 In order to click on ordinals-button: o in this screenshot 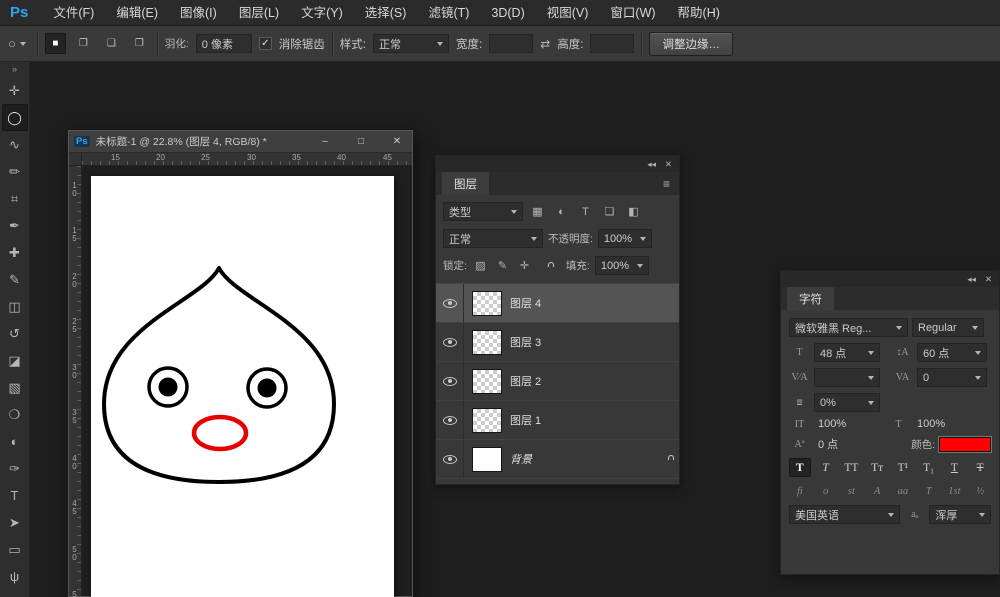, I will do `click(826, 491)`.